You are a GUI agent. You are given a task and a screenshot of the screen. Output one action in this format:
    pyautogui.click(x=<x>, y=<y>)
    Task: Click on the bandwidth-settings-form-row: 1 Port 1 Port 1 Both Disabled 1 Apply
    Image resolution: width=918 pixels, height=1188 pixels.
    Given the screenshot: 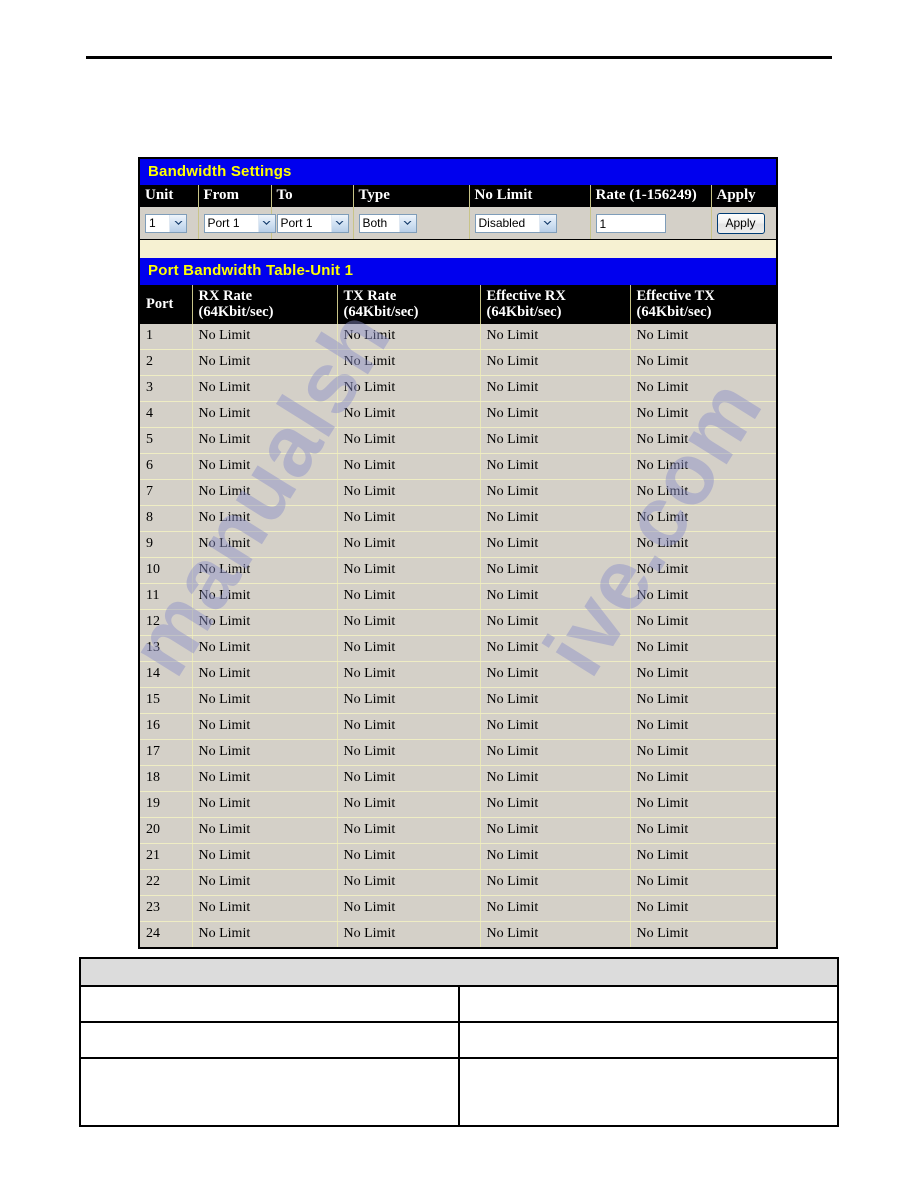 What is the action you would take?
    pyautogui.click(x=458, y=223)
    